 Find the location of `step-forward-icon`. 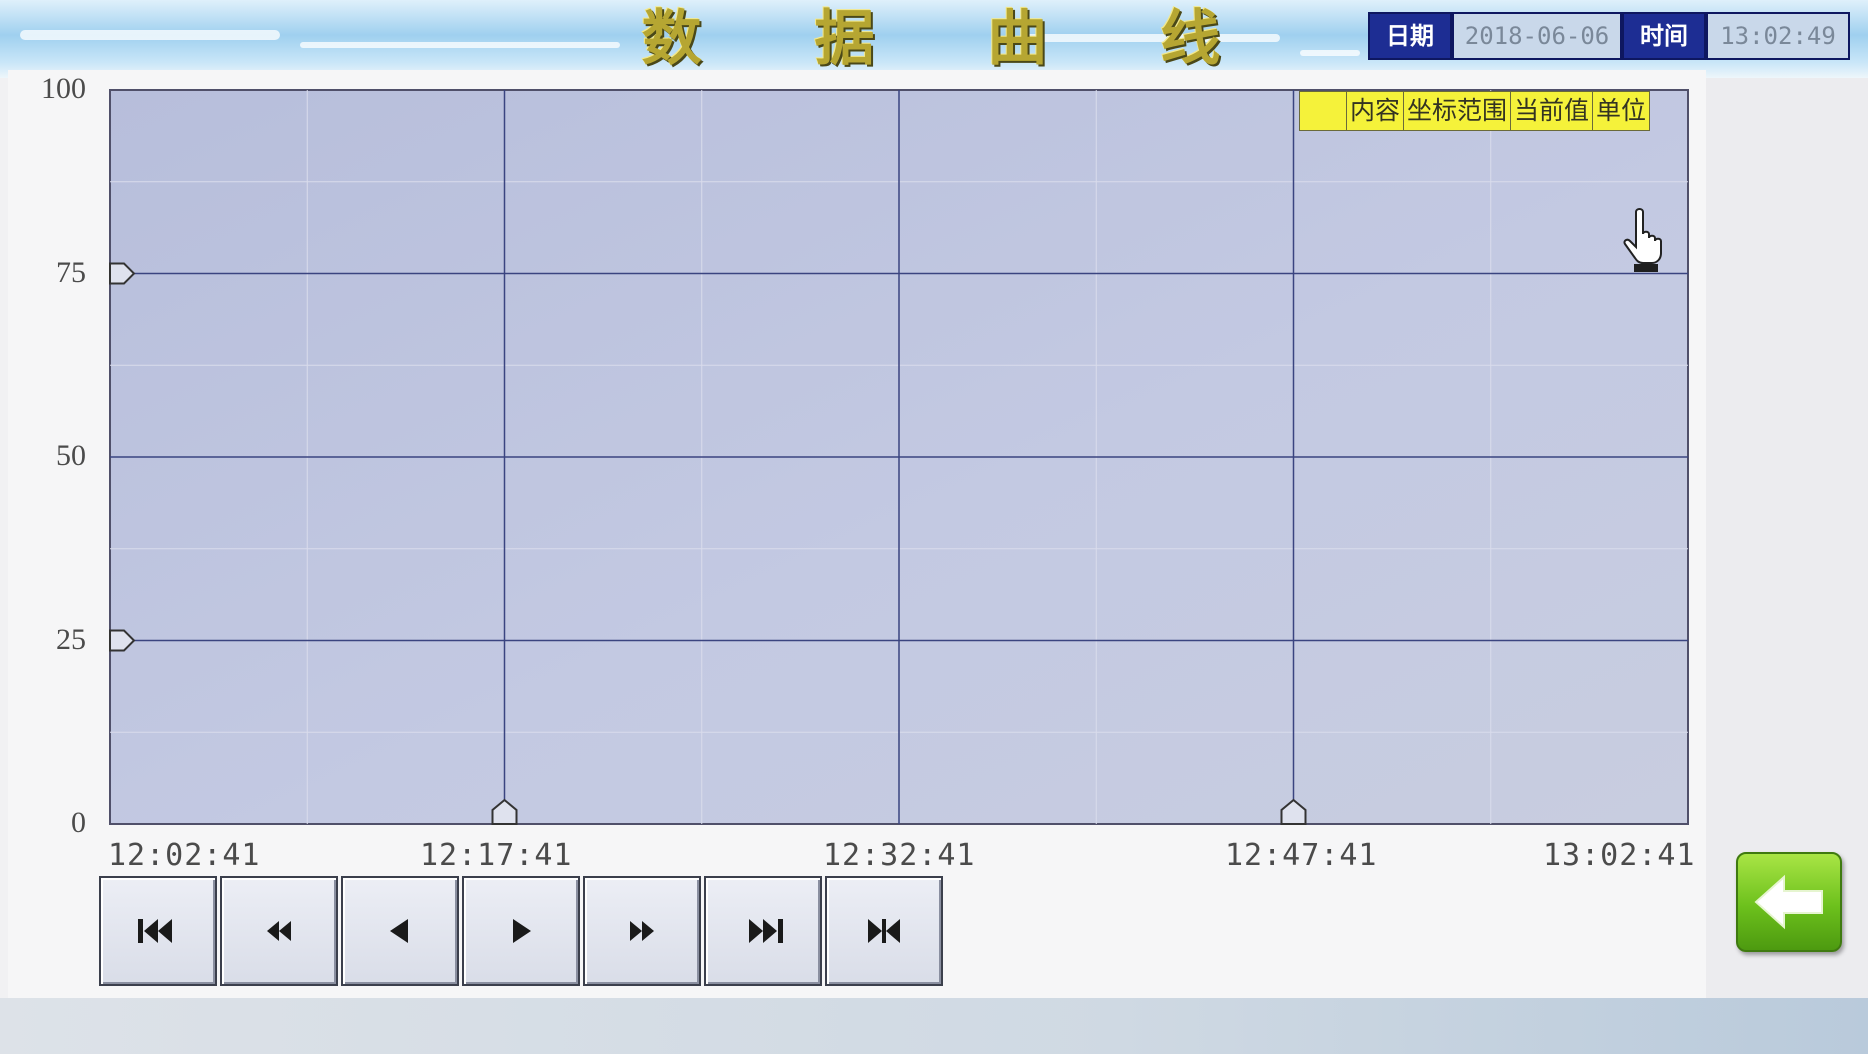

step-forward-icon is located at coordinates (522, 931).